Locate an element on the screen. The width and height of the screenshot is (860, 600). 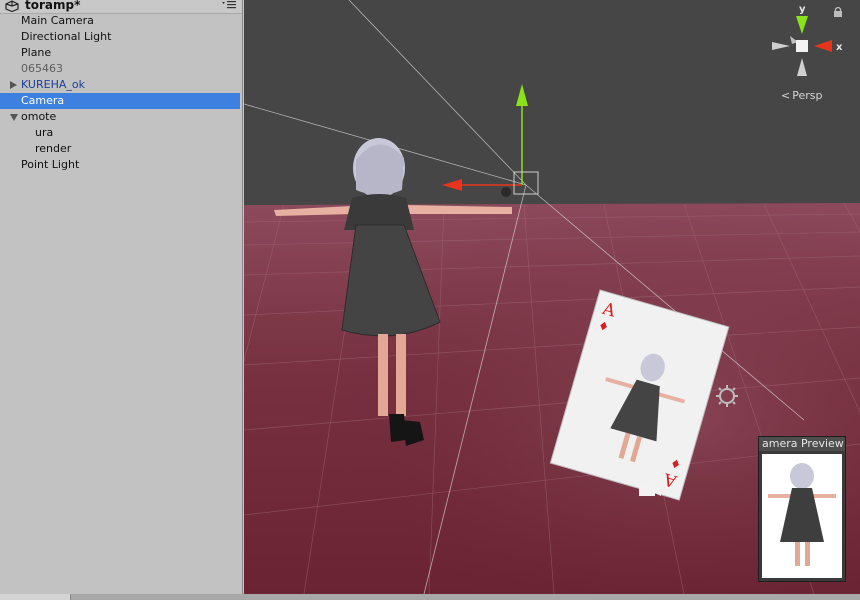
expand-arrow-icon is located at coordinates (13, 85).